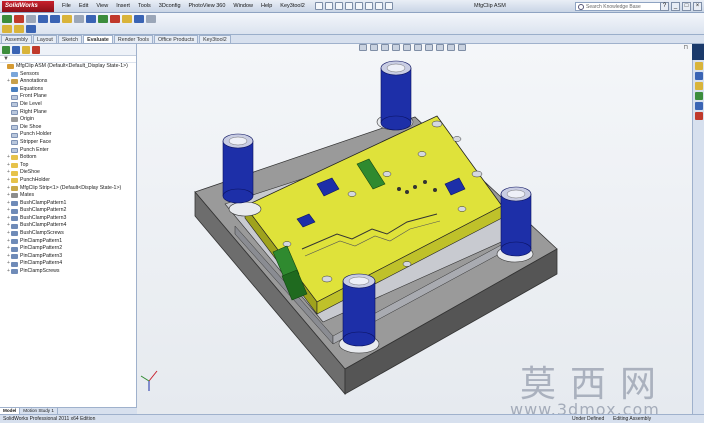  What do you see at coordinates (69, 97) in the screenshot?
I see `tree-item: Front Plane` at bounding box center [69, 97].